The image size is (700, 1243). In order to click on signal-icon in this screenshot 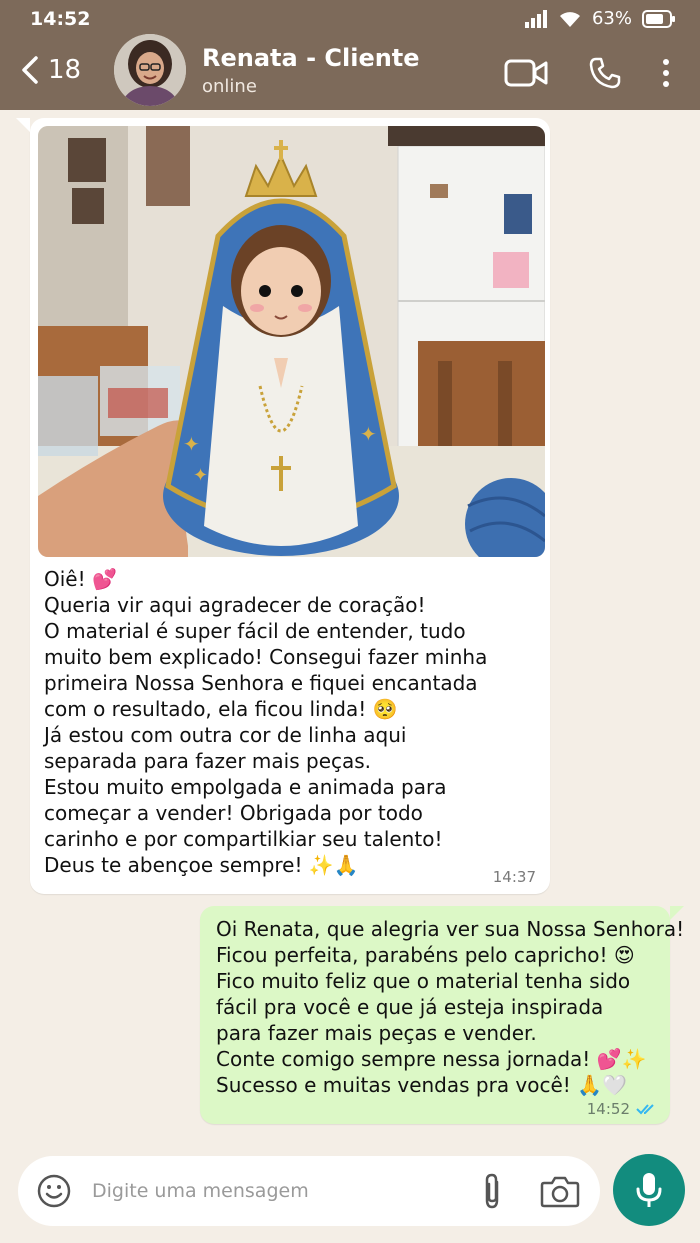, I will do `click(536, 18)`.